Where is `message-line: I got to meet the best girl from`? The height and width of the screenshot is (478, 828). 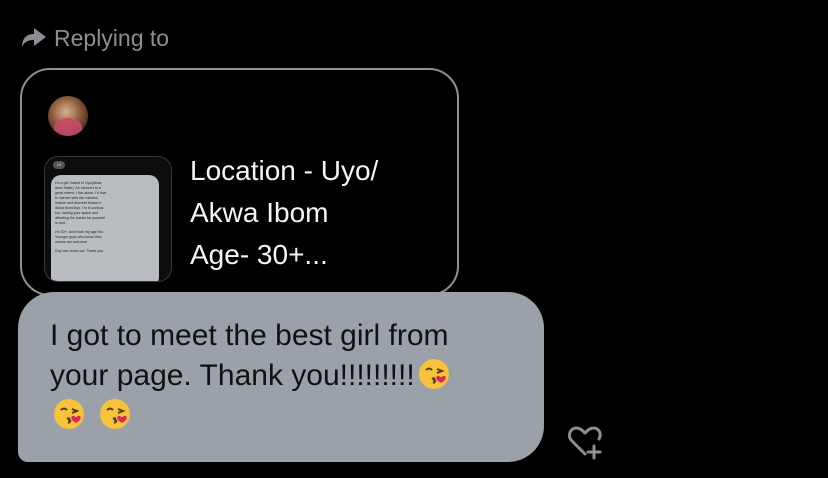 message-line: I got to meet the best girl from is located at coordinates (249, 335).